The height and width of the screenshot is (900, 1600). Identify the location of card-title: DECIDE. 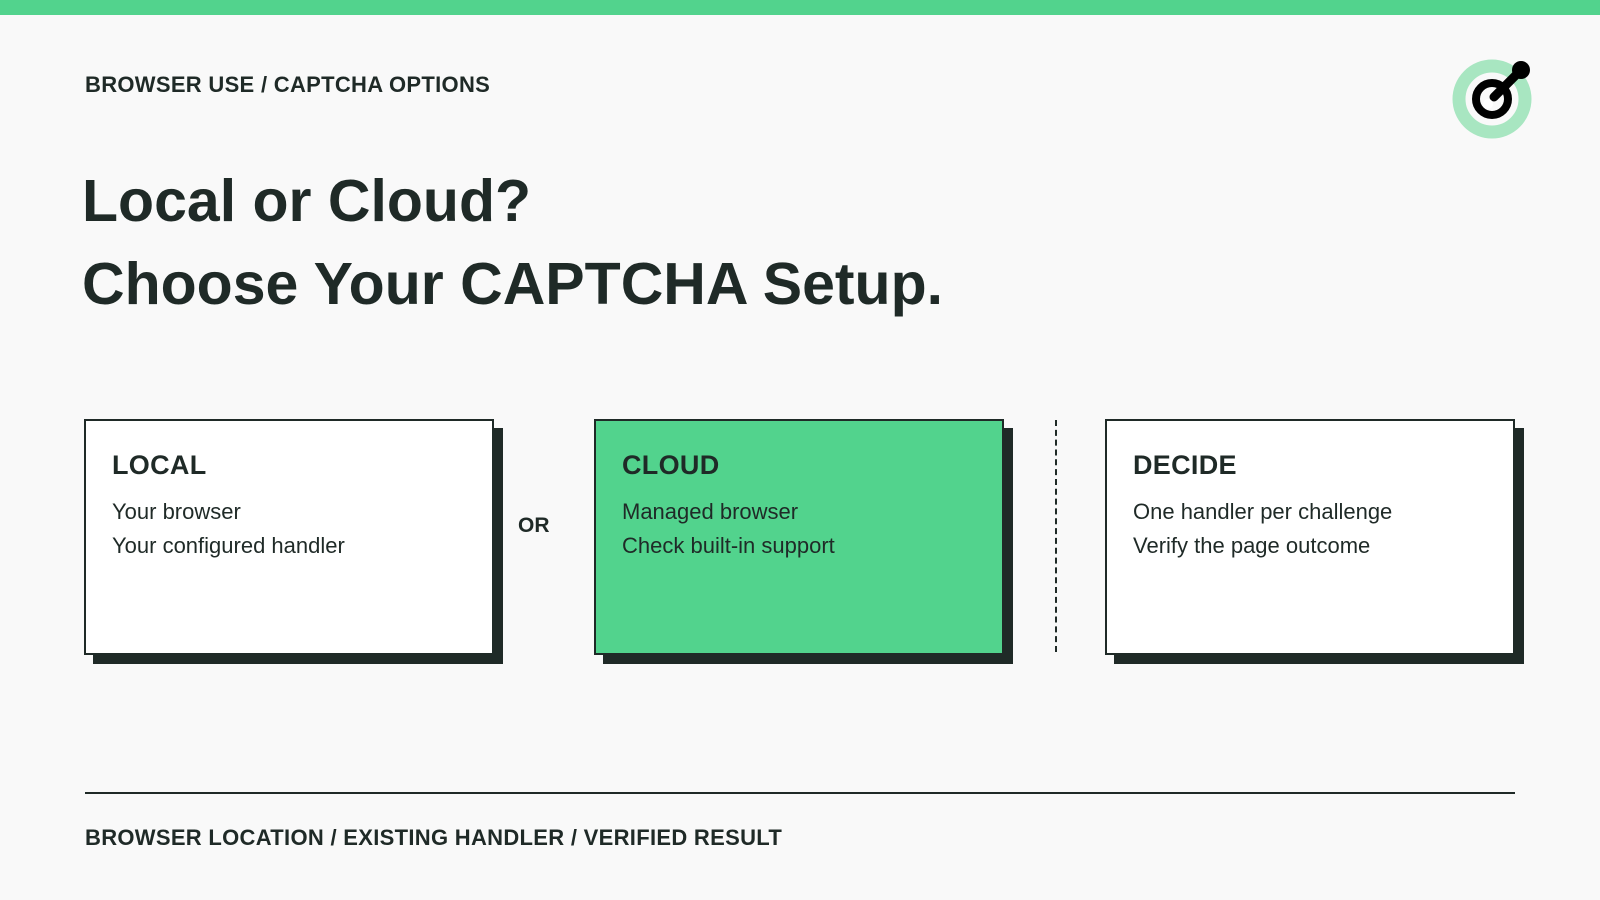
(1185, 465).